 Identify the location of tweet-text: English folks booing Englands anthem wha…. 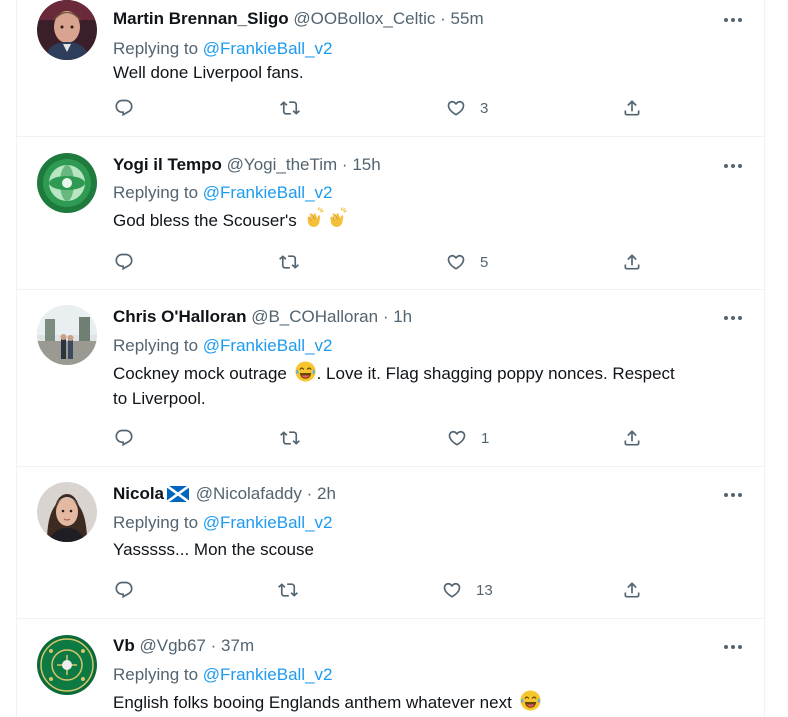
(423, 702).